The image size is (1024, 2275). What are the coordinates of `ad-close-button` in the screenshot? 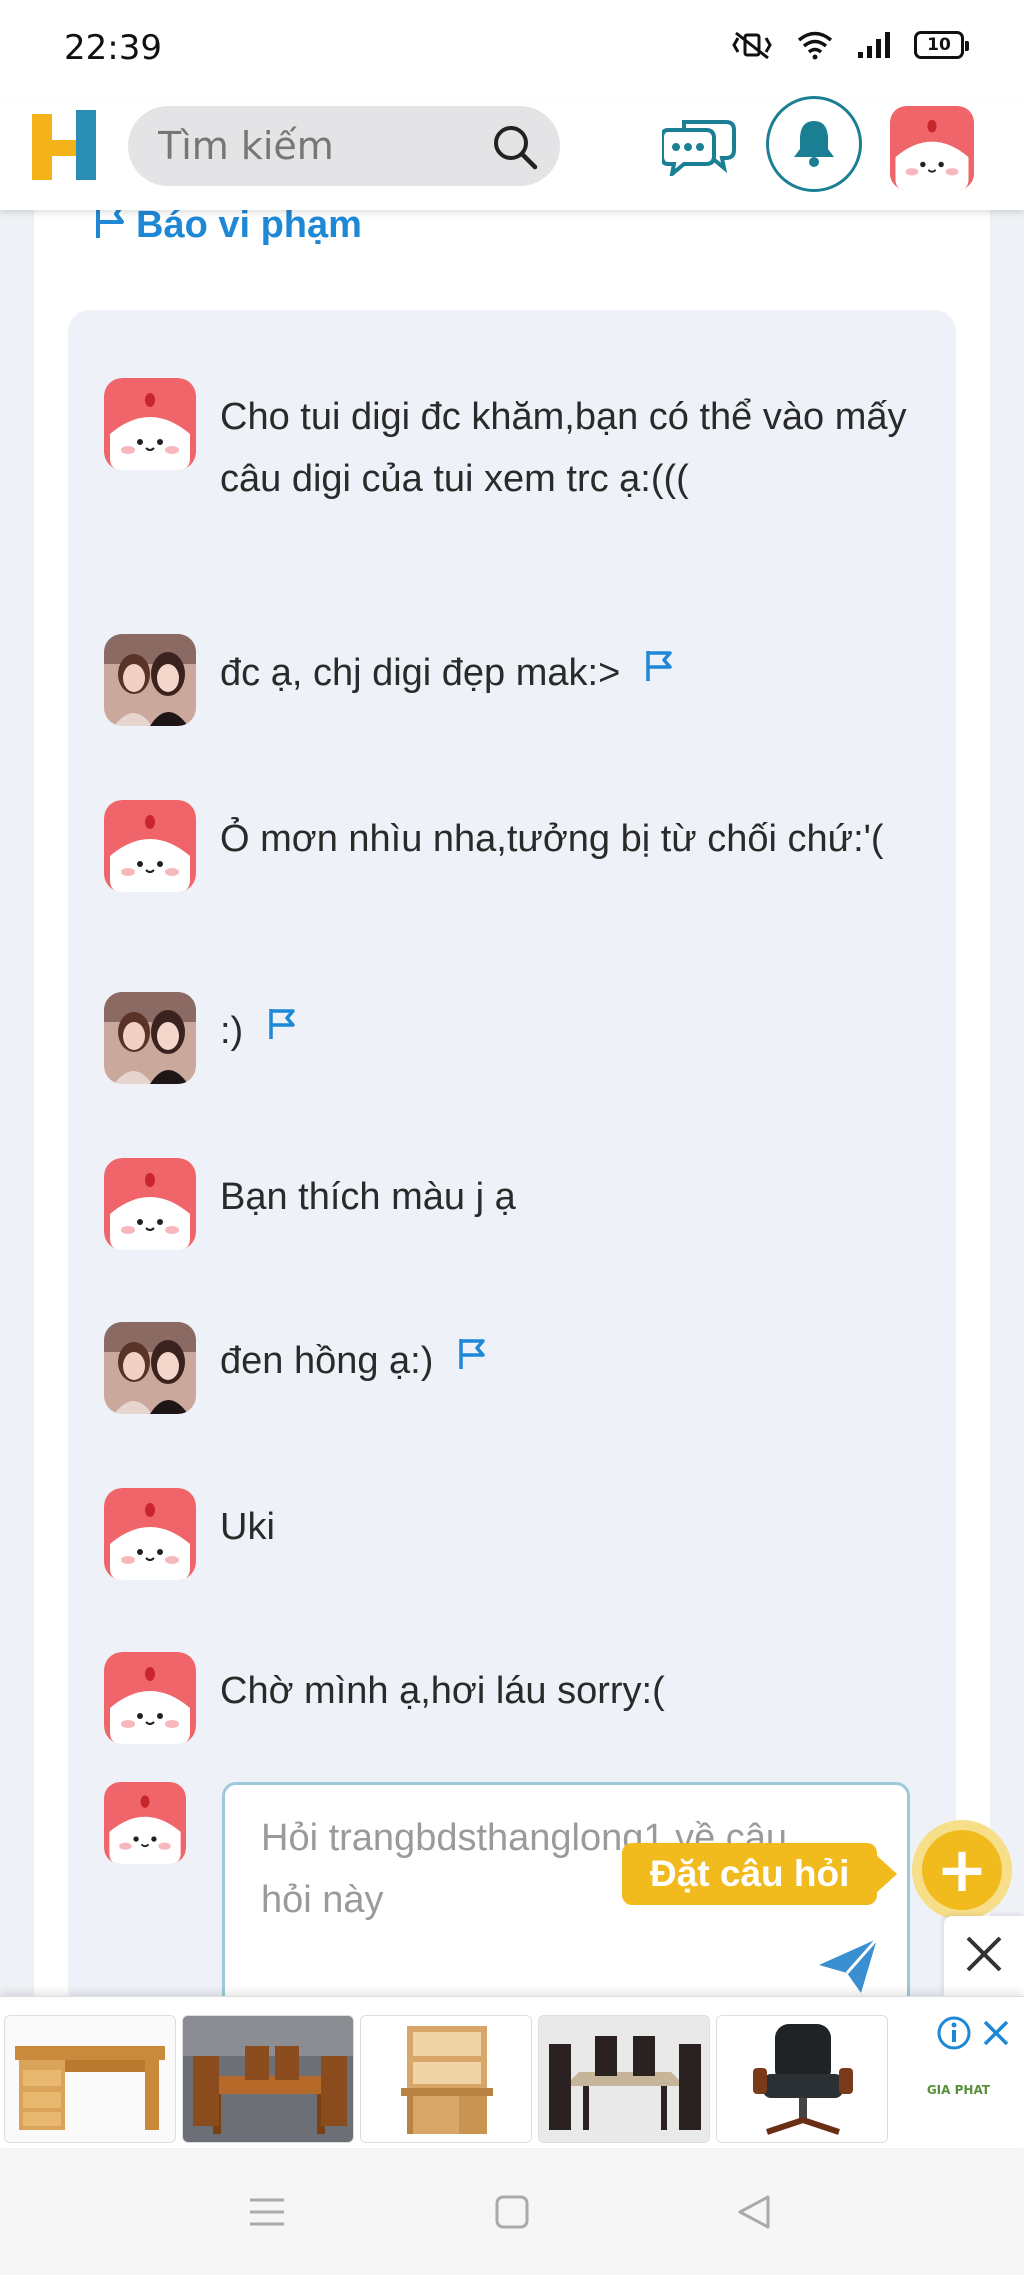 It's located at (984, 1956).